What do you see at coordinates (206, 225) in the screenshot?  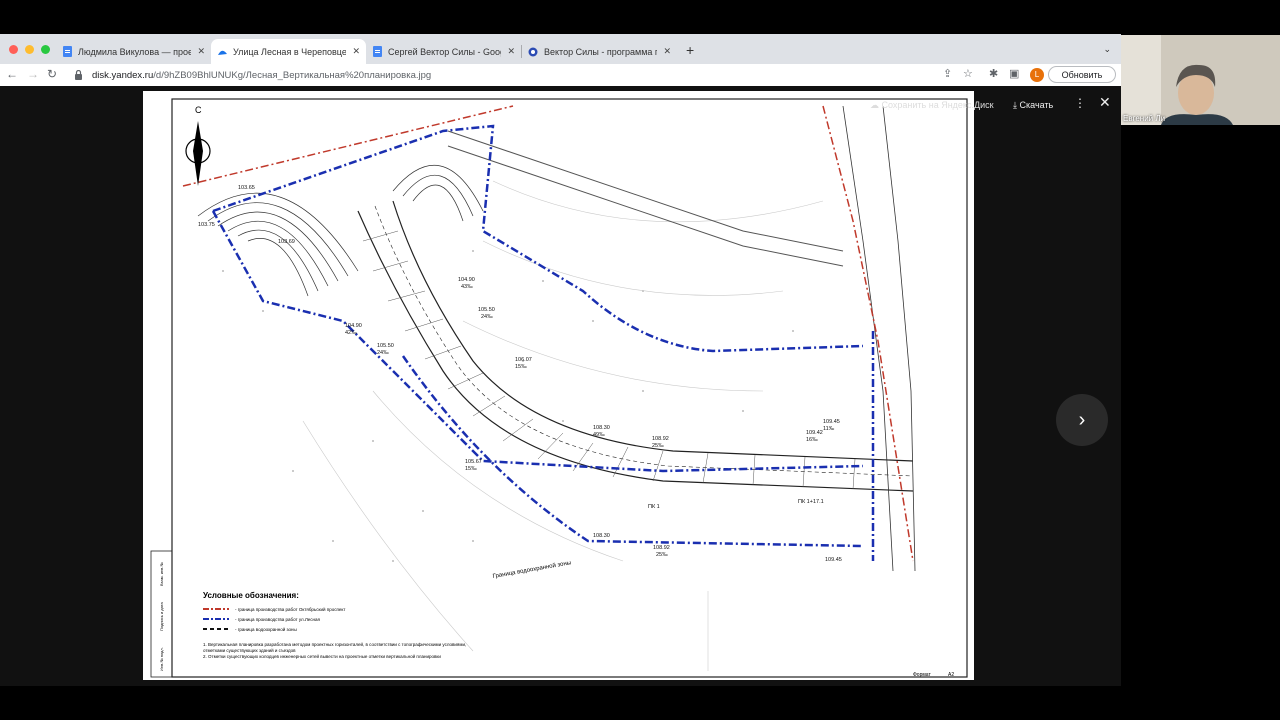 I see `elevation-label: 103.75` at bounding box center [206, 225].